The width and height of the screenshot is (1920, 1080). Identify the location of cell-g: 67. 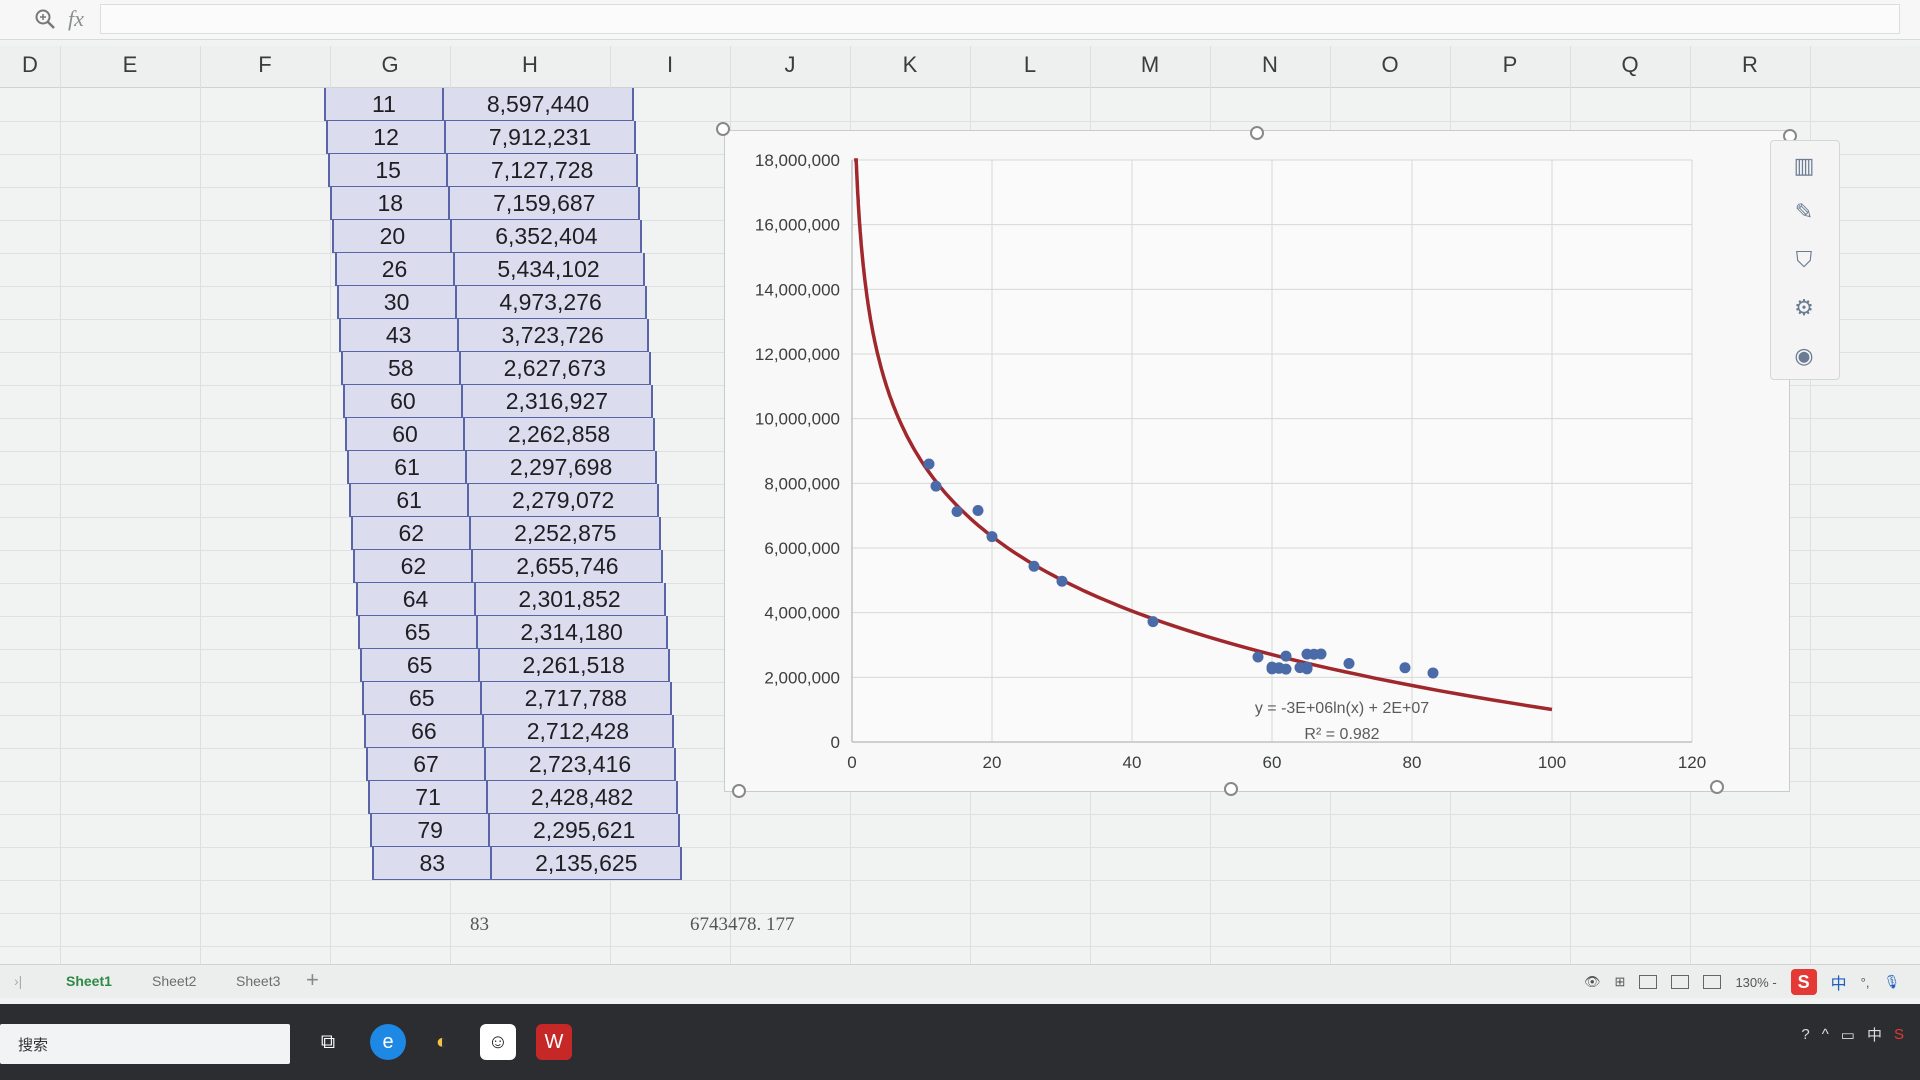
(426, 764).